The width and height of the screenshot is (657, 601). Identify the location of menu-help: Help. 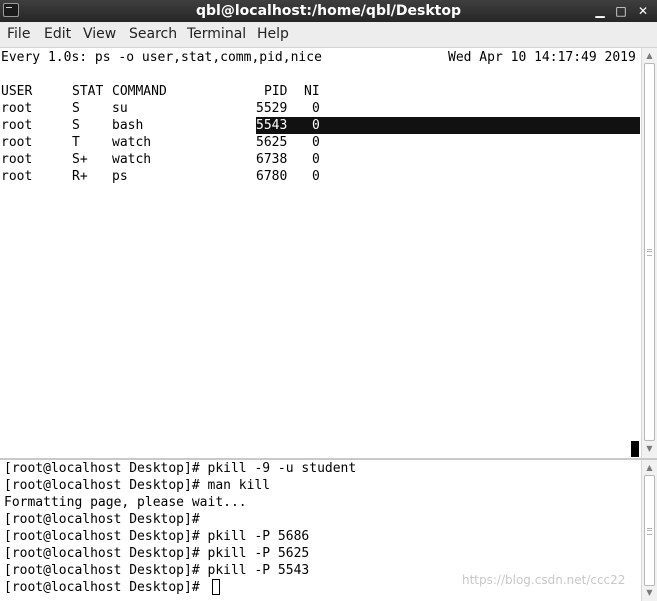
(273, 34).